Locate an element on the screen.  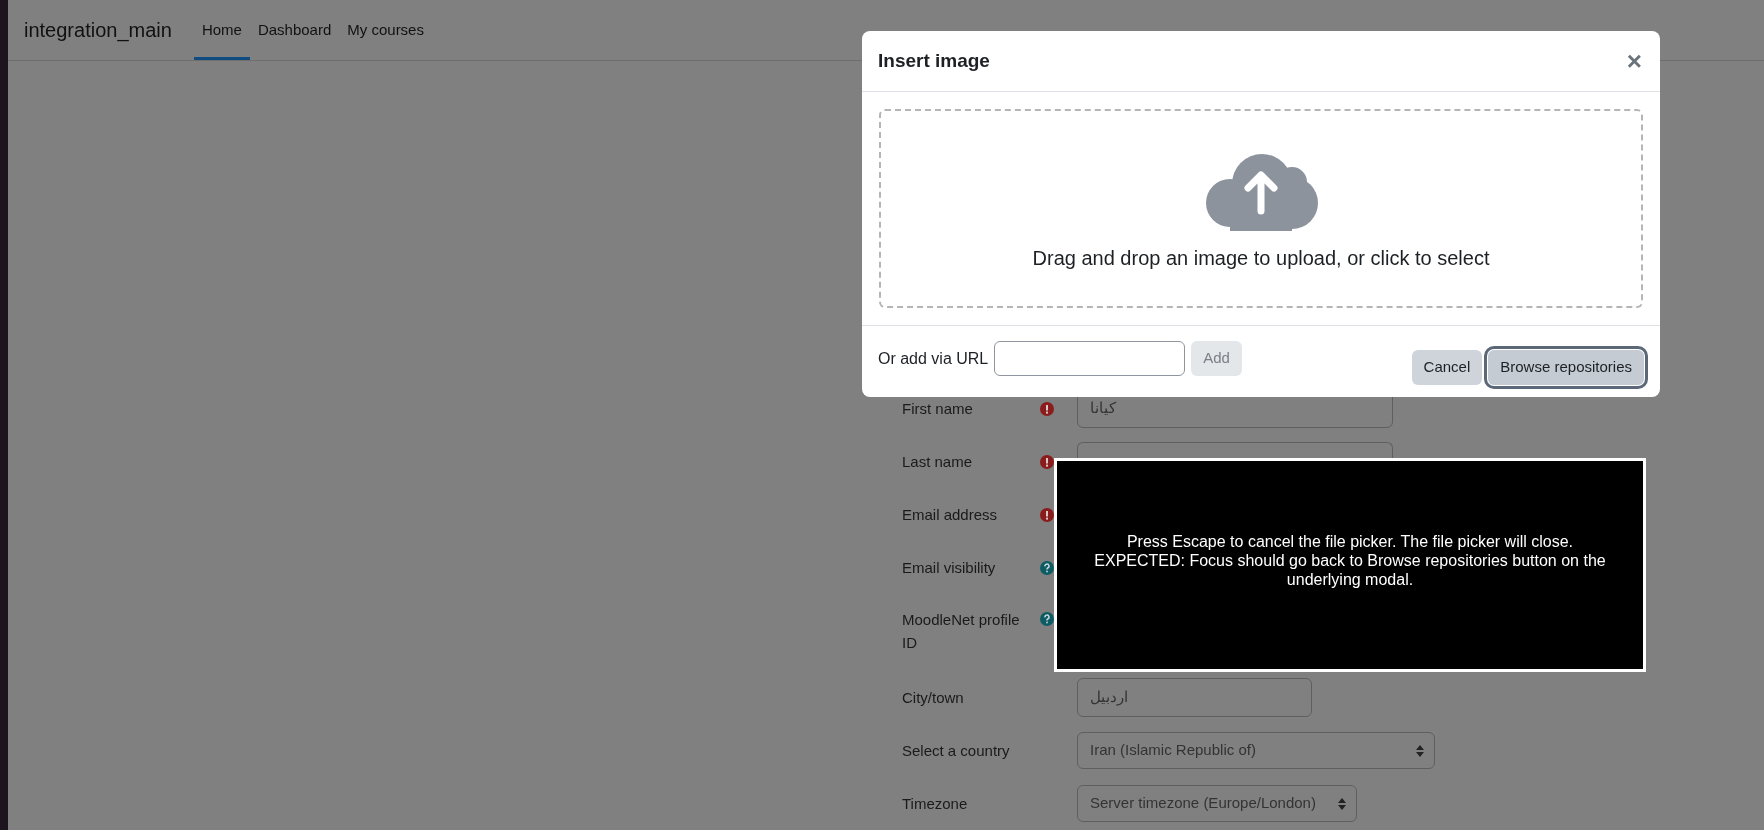
drop-zone-text: Drag and drop an image to upload, or click to select is located at coordinates (1261, 258).